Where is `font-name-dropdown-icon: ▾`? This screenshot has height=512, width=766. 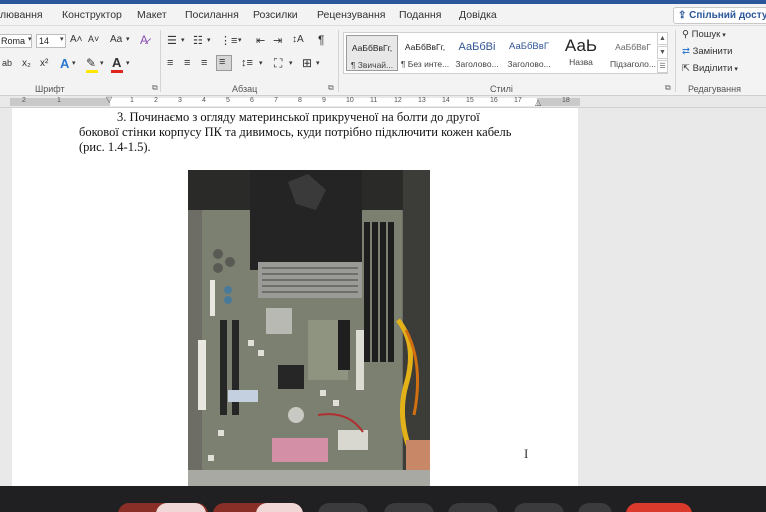 font-name-dropdown-icon: ▾ is located at coordinates (30, 39).